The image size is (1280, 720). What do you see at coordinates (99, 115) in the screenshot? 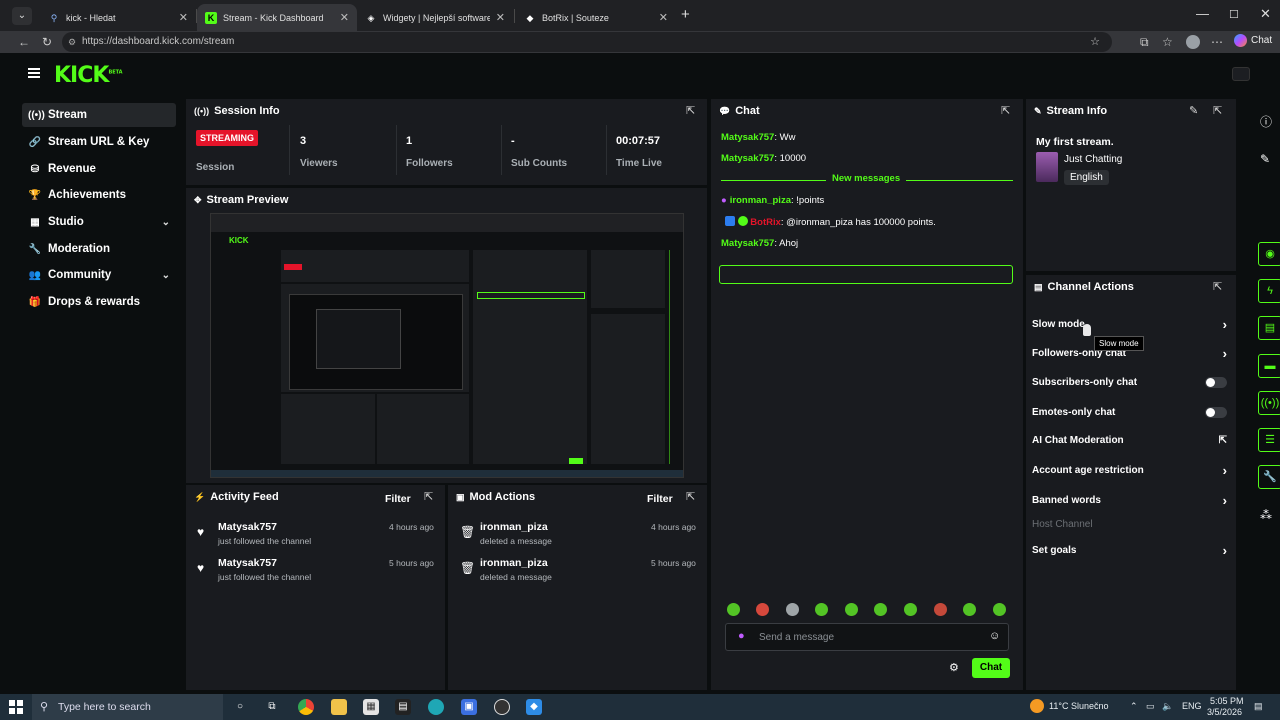
I see `sidebar-item-stream: ((•)) Stream` at bounding box center [99, 115].